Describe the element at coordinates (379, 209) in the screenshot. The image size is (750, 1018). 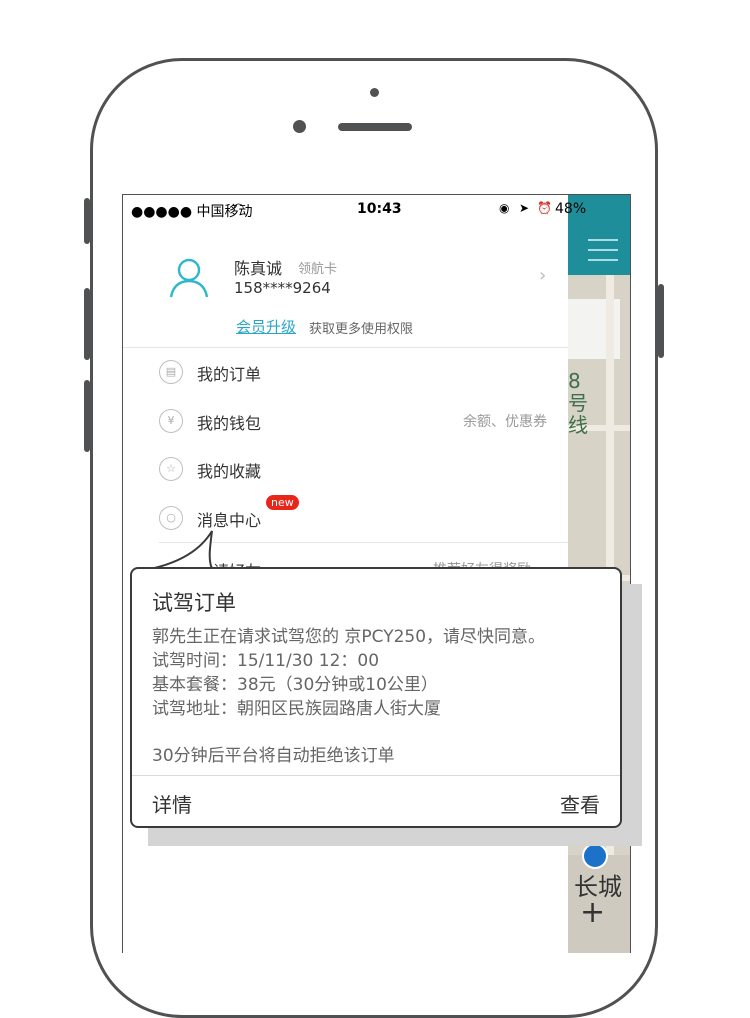
I see `clock: 10:43` at that location.